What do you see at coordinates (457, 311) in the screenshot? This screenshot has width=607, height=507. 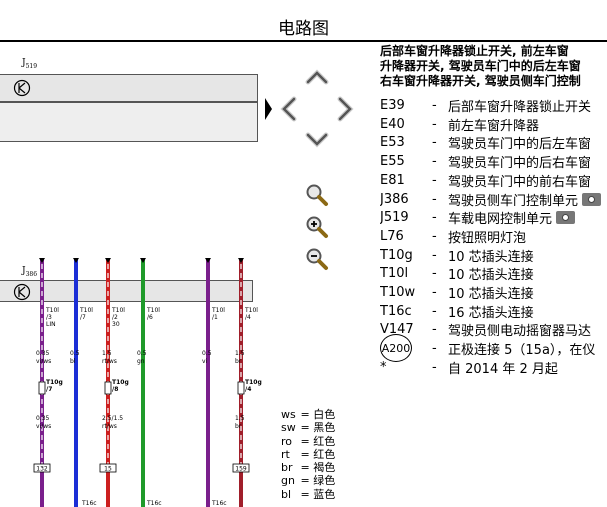 I see `legend-item: T16c -16 芯插头连接` at bounding box center [457, 311].